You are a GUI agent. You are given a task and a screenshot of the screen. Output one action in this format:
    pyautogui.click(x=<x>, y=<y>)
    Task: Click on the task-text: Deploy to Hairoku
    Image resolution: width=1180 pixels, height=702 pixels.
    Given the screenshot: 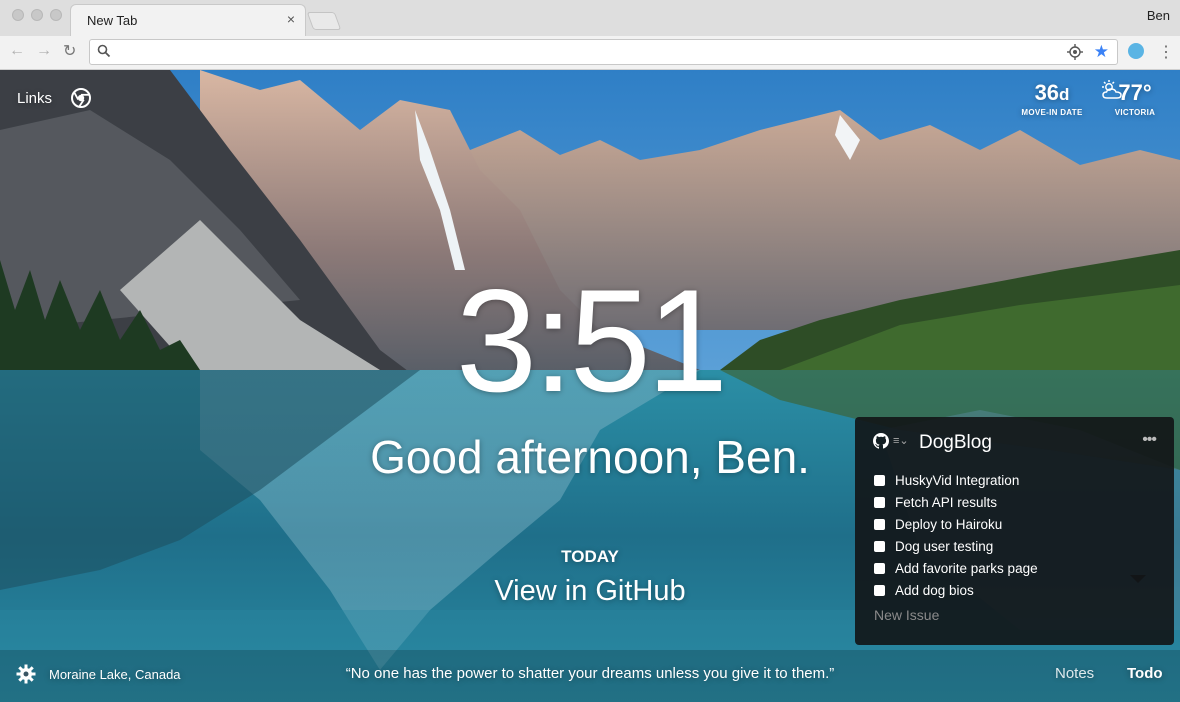 What is the action you would take?
    pyautogui.click(x=948, y=524)
    